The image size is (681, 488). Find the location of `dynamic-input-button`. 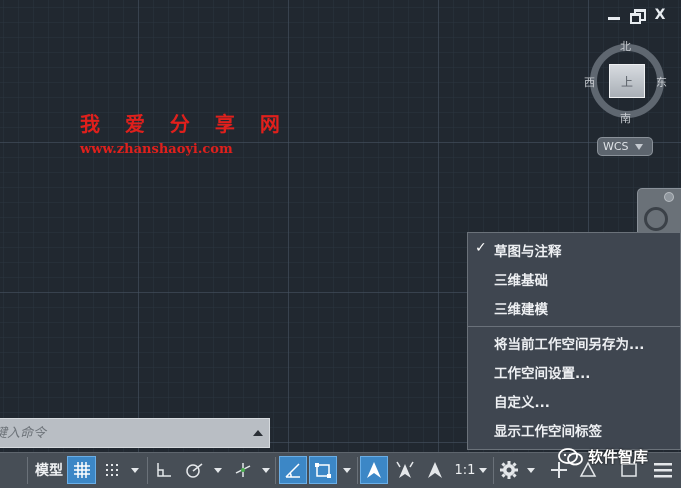

dynamic-input-button is located at coordinates (194, 470).